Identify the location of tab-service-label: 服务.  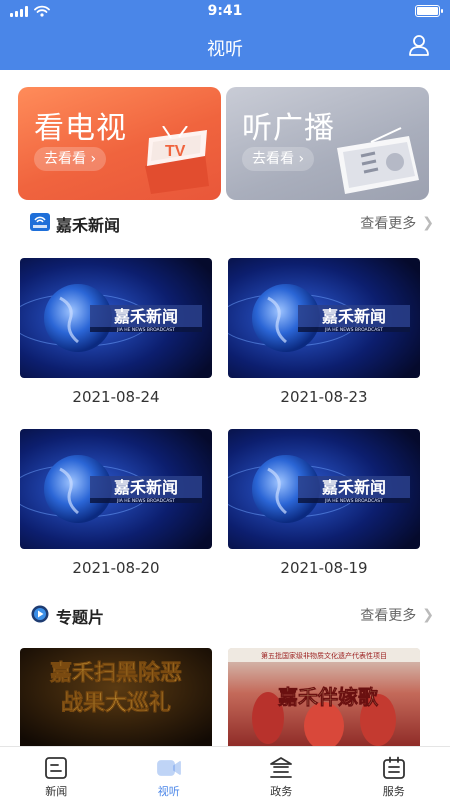
(393, 791).